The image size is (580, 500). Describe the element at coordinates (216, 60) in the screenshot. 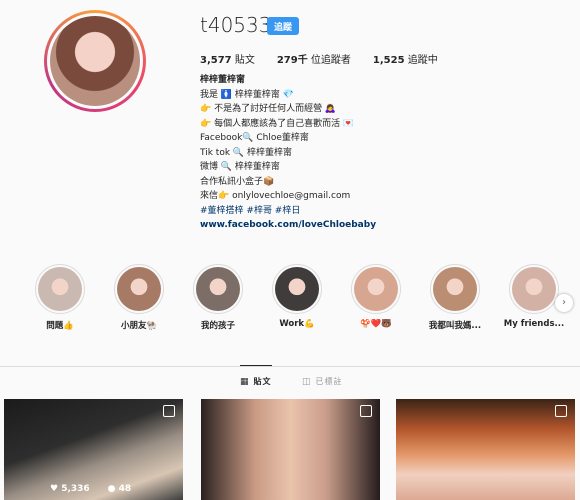

I see `stat-posts-value: 3,577` at that location.